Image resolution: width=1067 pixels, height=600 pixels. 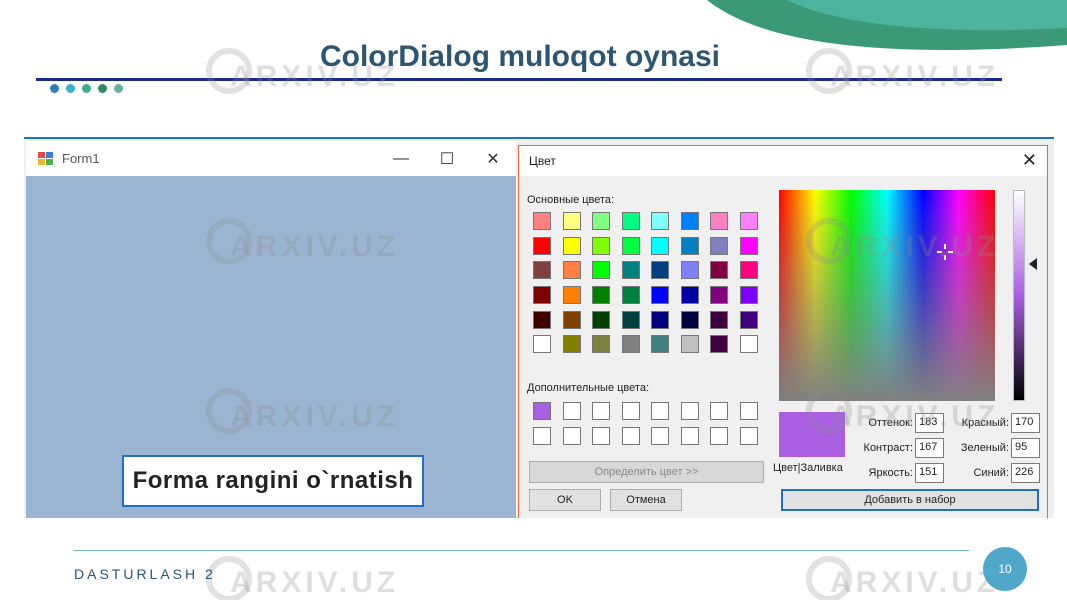 I want to click on app-window-icon, so click(x=46, y=158).